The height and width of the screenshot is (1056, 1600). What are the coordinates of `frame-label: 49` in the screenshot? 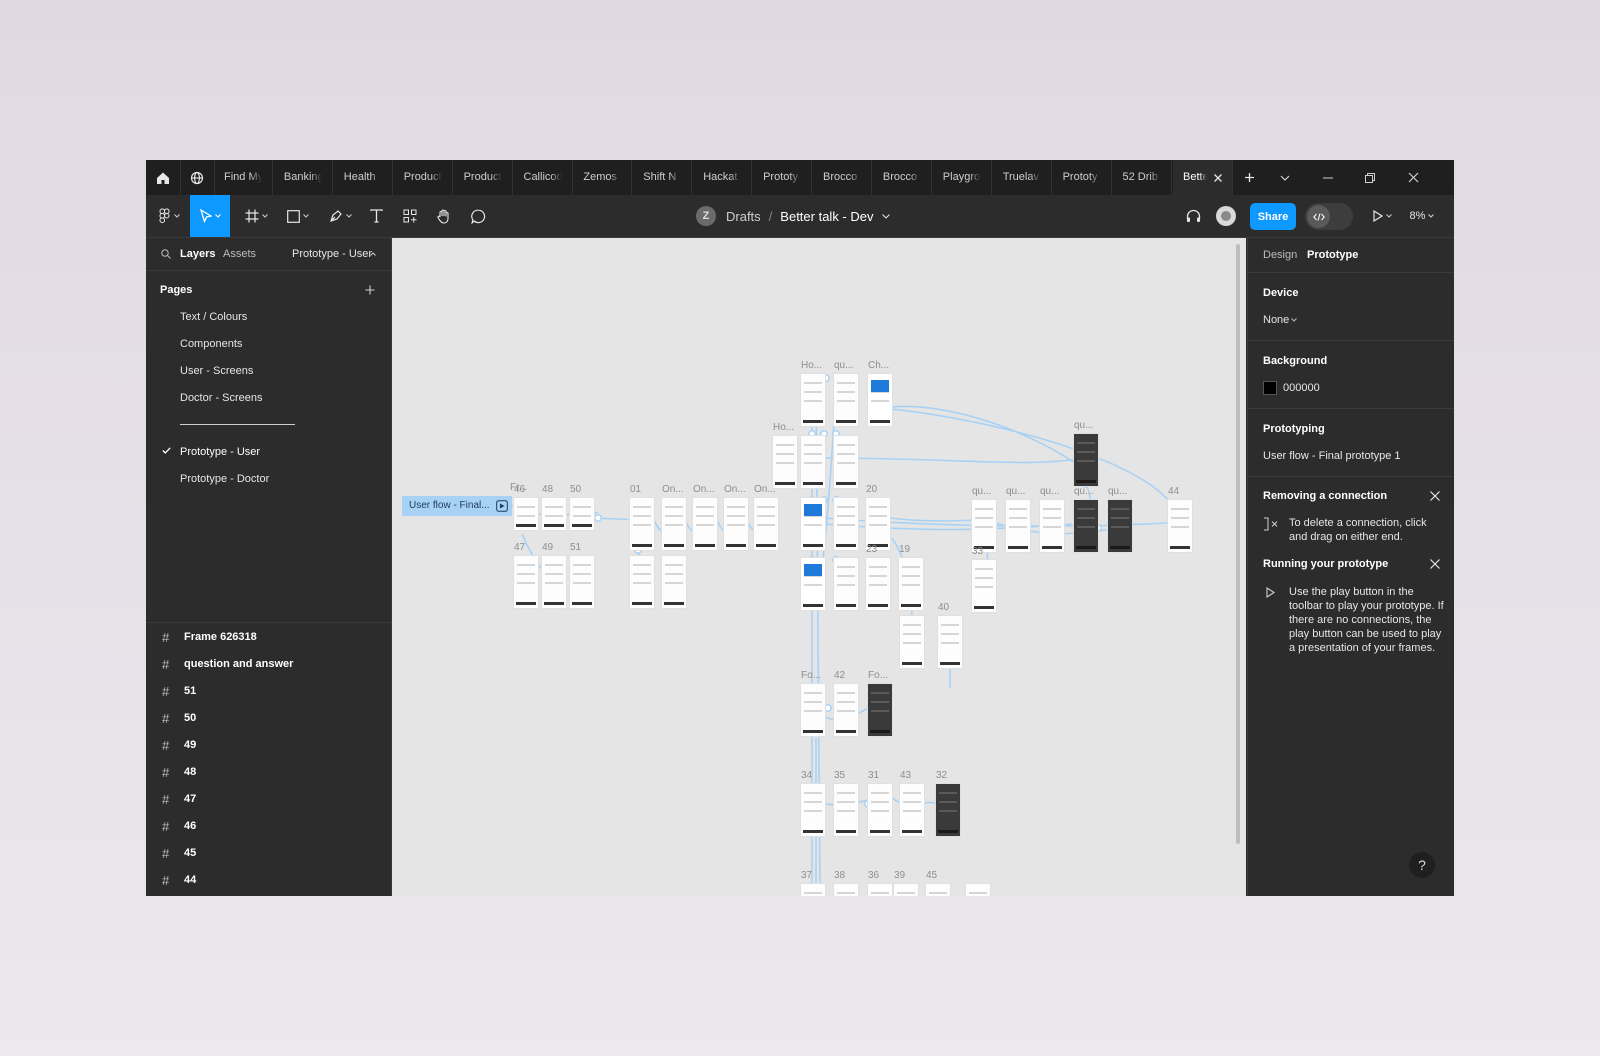 It's located at (547, 547).